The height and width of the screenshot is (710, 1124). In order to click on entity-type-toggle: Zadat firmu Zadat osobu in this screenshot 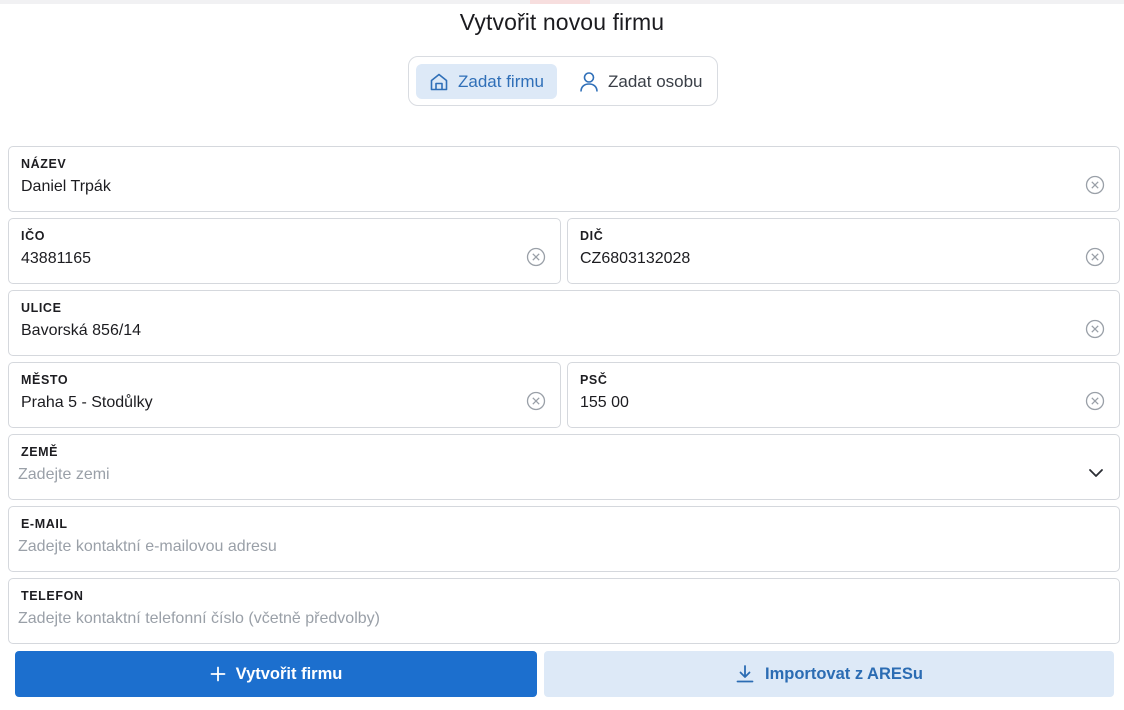, I will do `click(563, 81)`.